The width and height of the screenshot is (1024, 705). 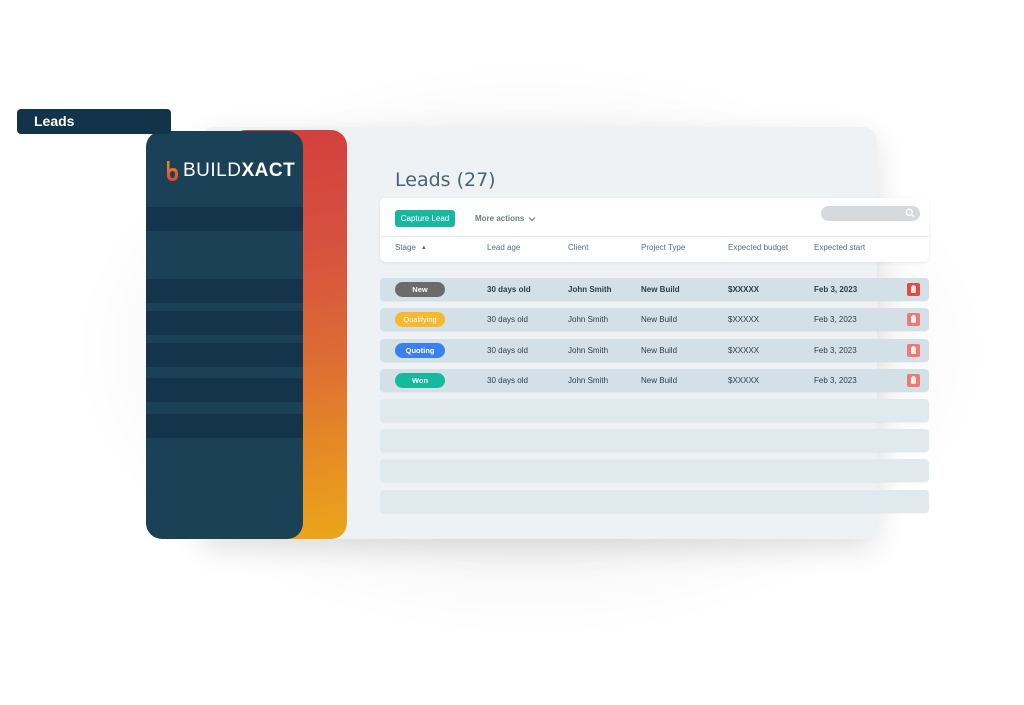 What do you see at coordinates (212, 170) in the screenshot?
I see `brand-name-light: BUILD` at bounding box center [212, 170].